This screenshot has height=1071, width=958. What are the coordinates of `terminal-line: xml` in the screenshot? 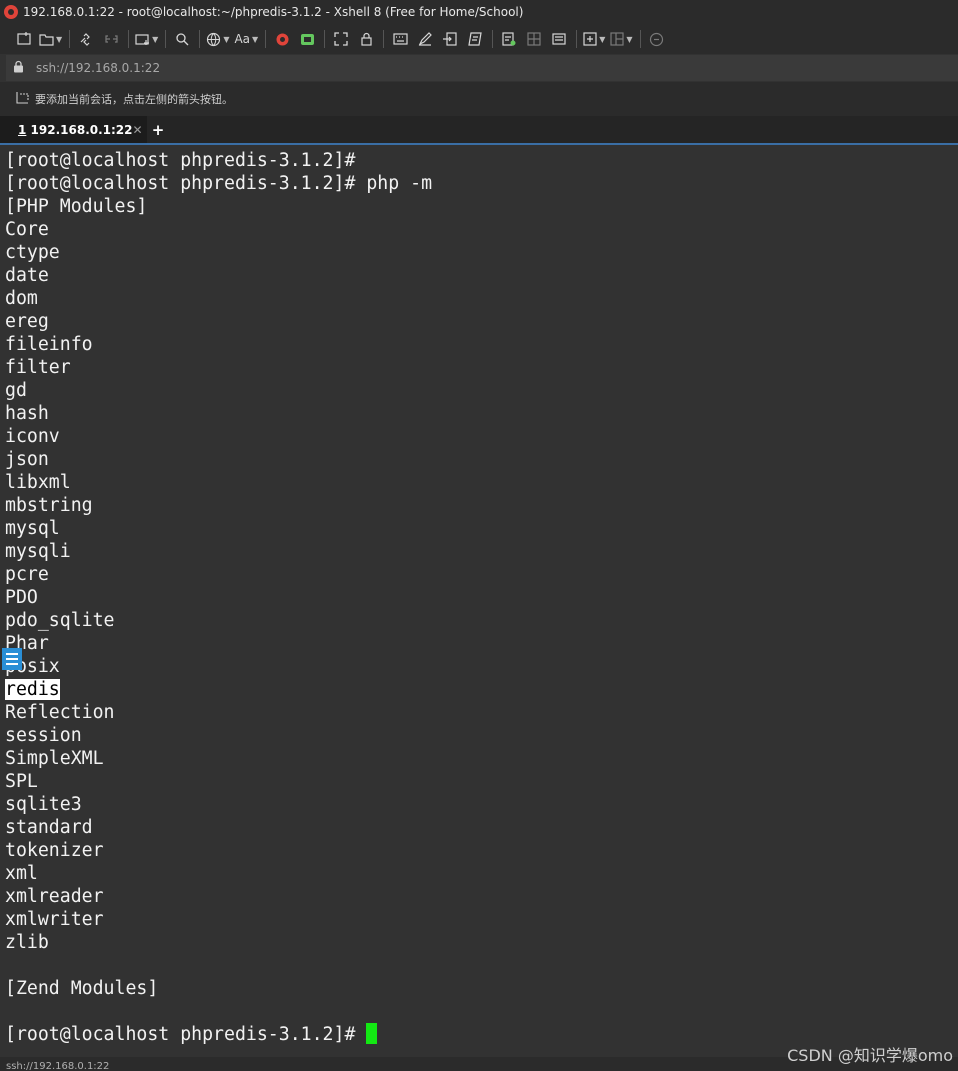 It's located at (21, 873).